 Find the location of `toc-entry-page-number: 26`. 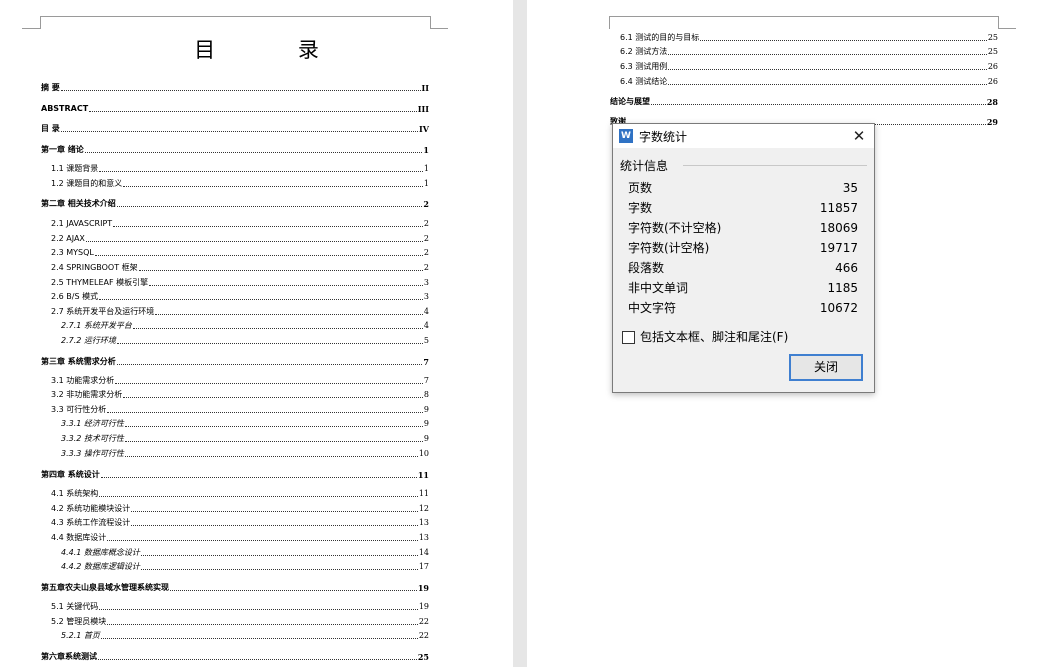

toc-entry-page-number: 26 is located at coordinates (992, 66).